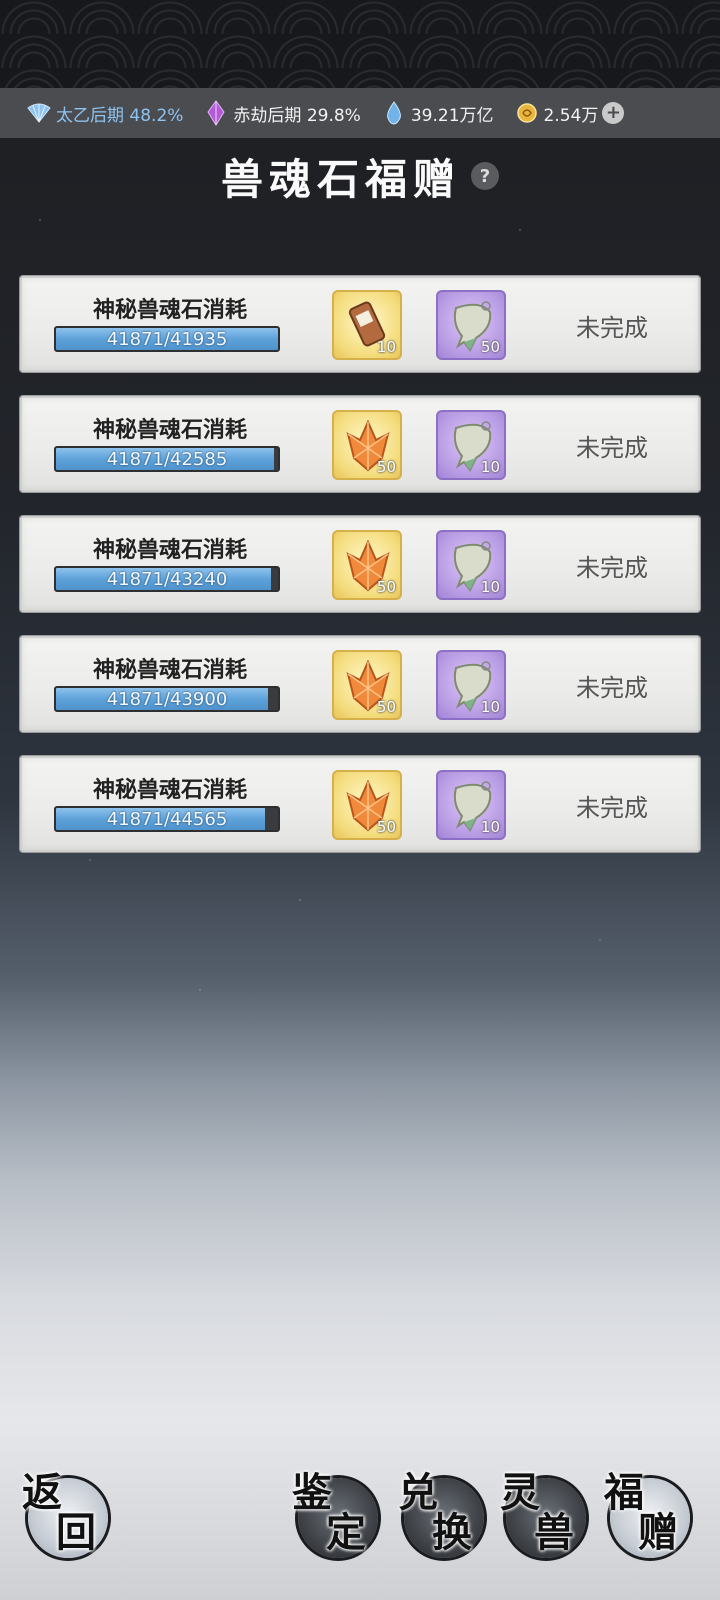 Image resolution: width=720 pixels, height=1600 pixels. I want to click on spirit-beast-button: 灵 兽, so click(543, 1513).